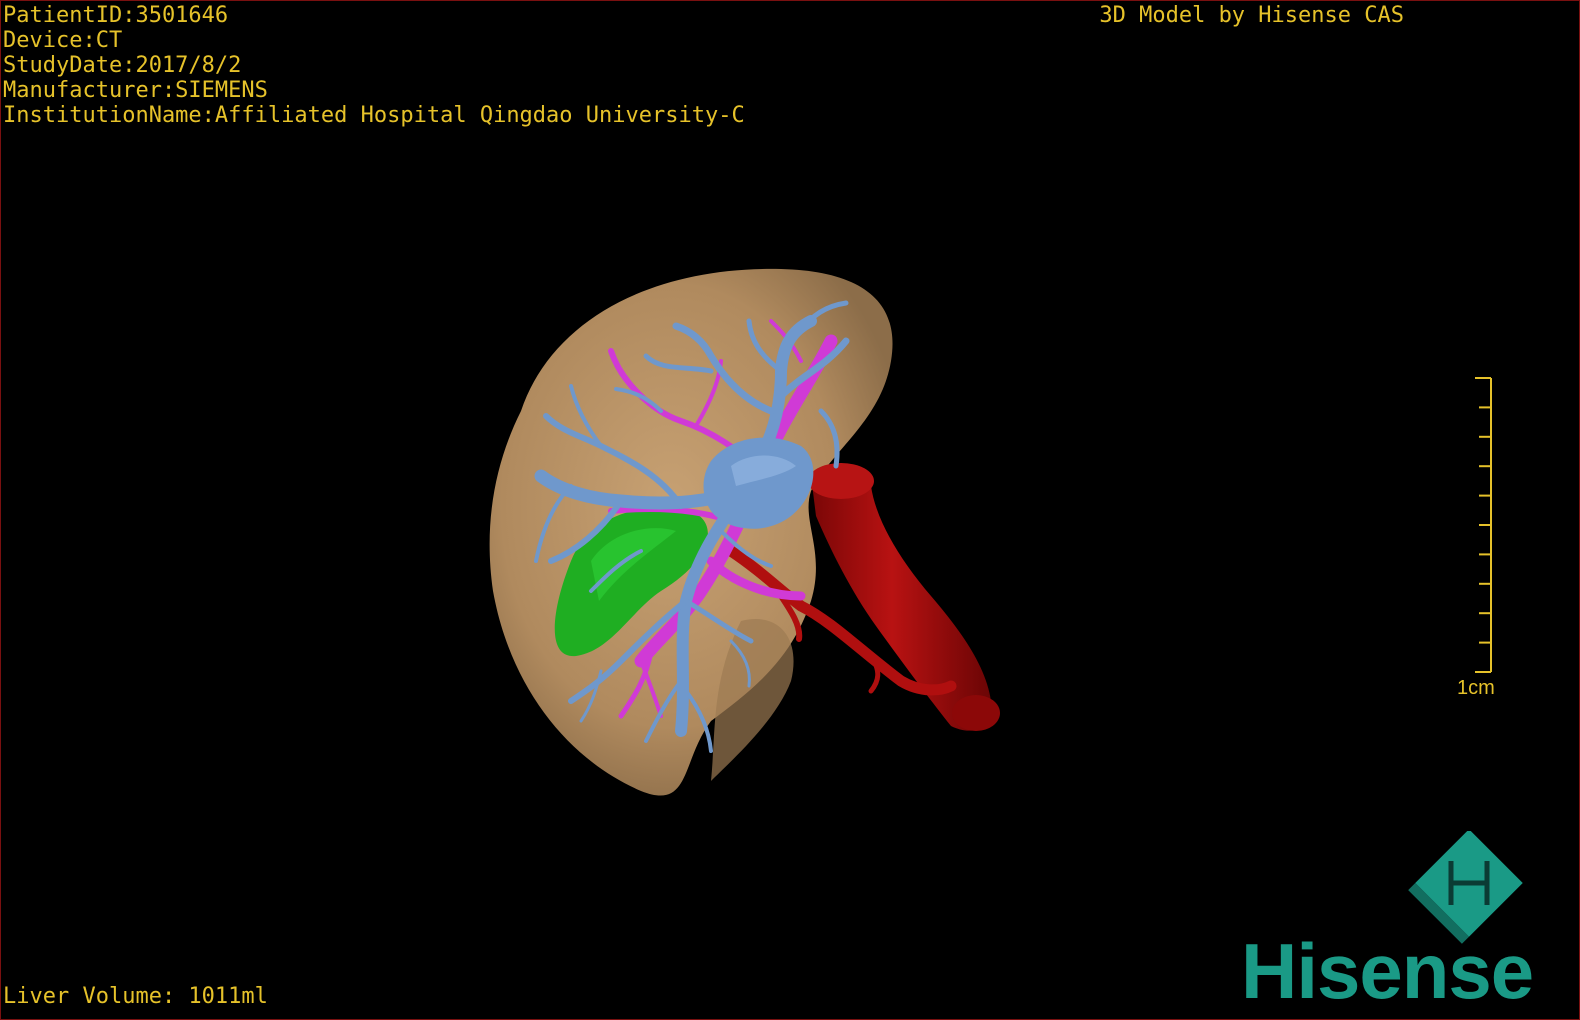 The image size is (1580, 1020). What do you see at coordinates (1483, 525) in the screenshot?
I see `scale-bar` at bounding box center [1483, 525].